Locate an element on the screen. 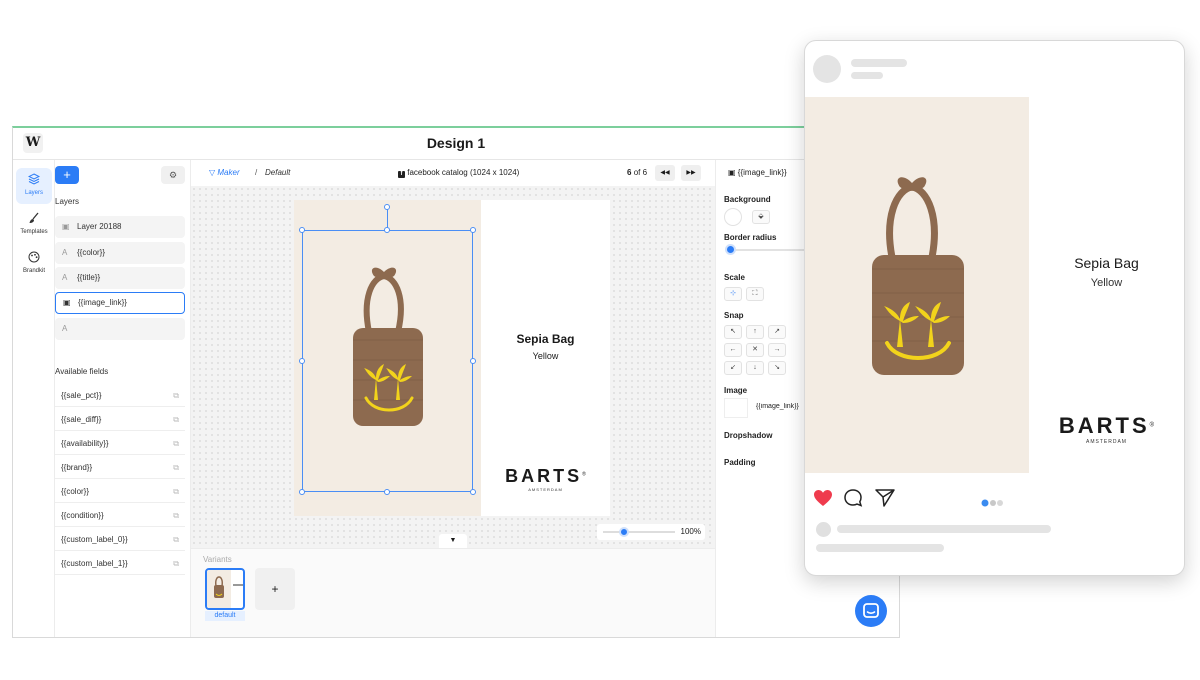 The image size is (1200, 680). chat-support-button is located at coordinates (871, 611).